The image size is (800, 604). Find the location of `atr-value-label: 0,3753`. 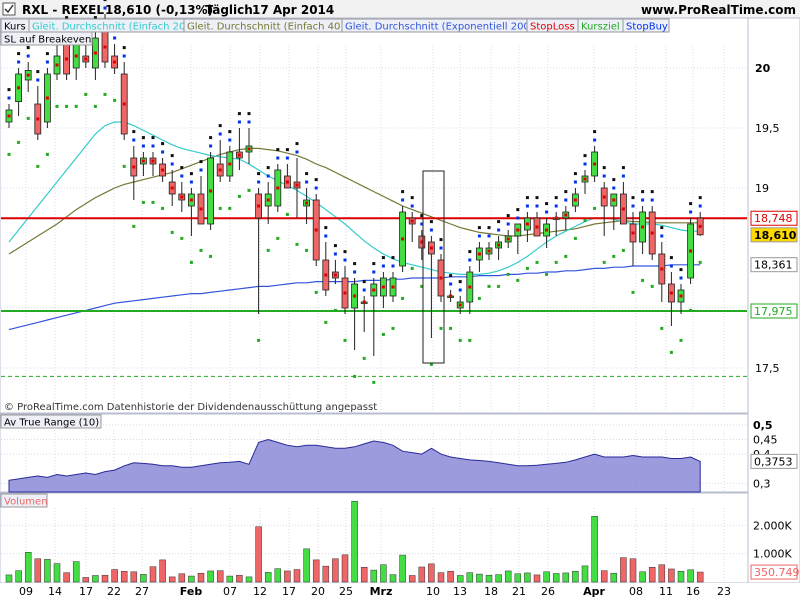

atr-value-label: 0,3753 is located at coordinates (773, 461).